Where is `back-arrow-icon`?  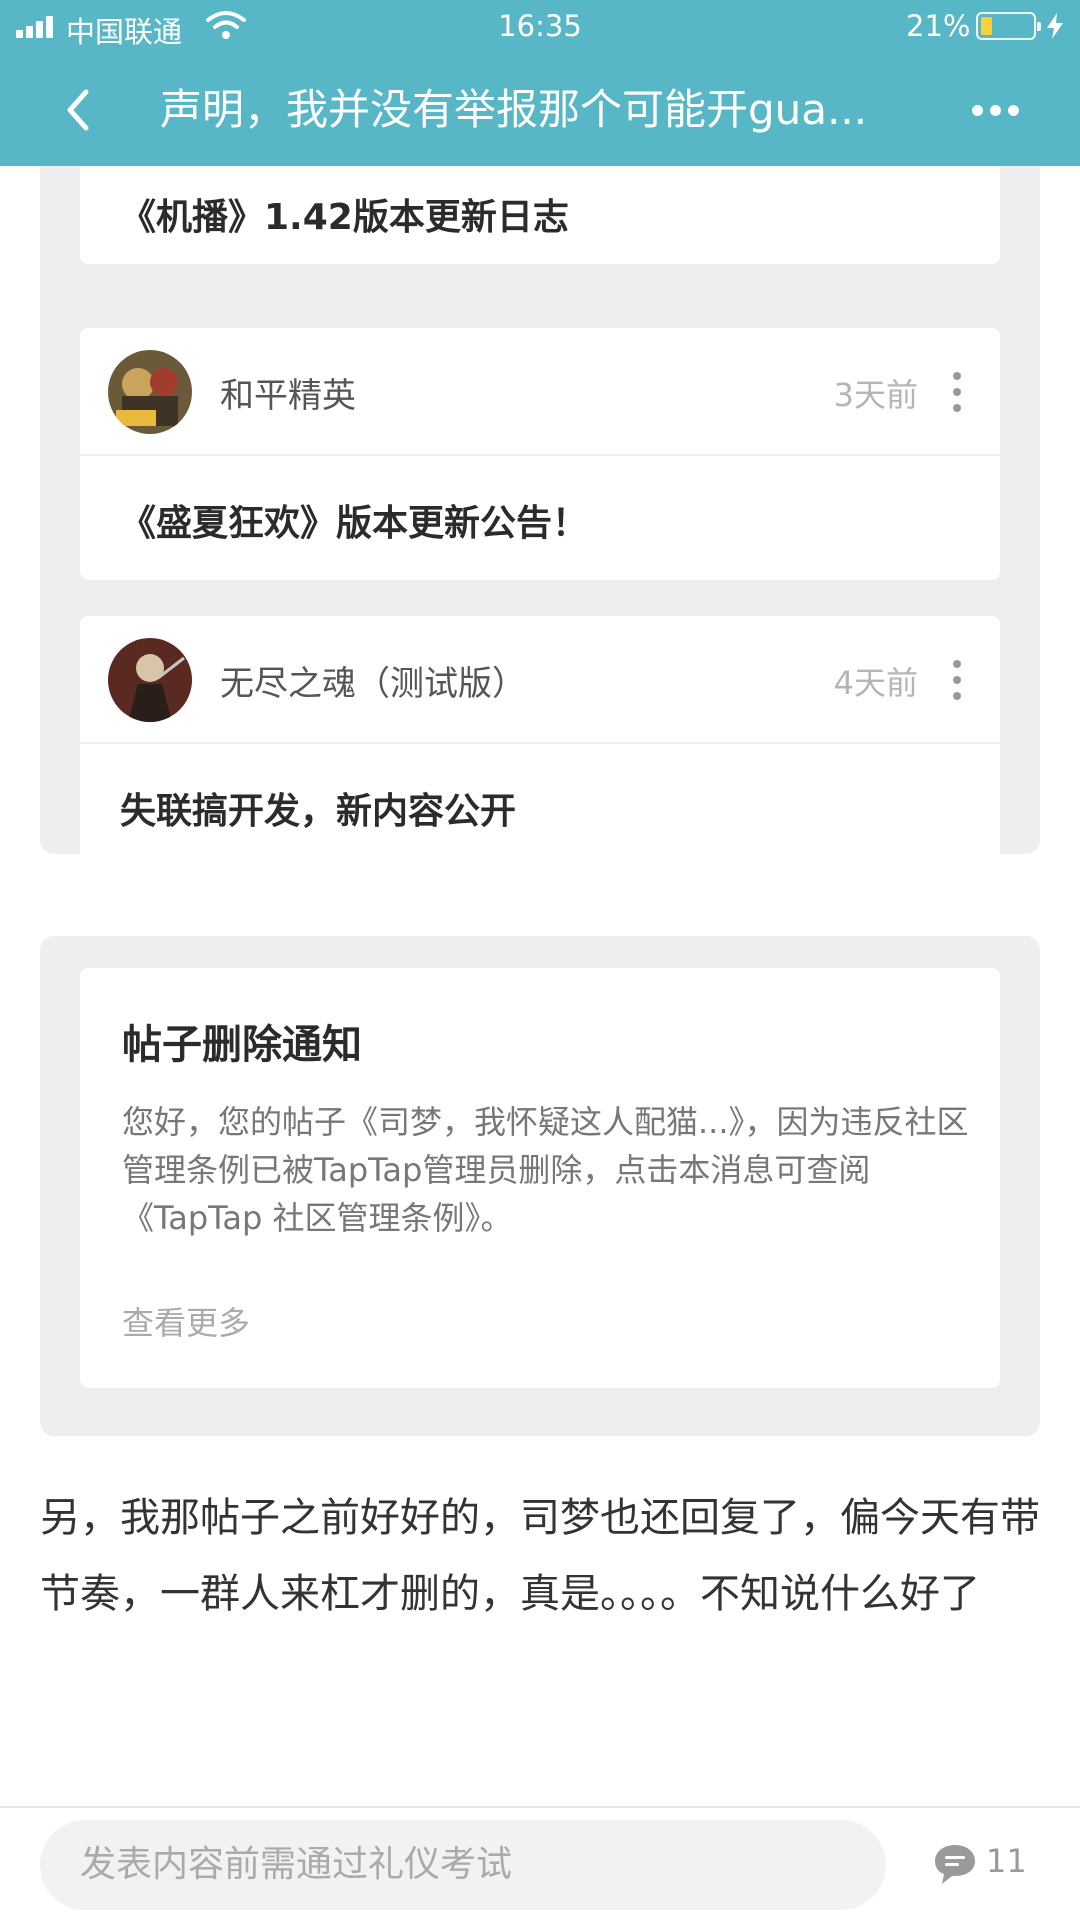
back-arrow-icon is located at coordinates (80, 110).